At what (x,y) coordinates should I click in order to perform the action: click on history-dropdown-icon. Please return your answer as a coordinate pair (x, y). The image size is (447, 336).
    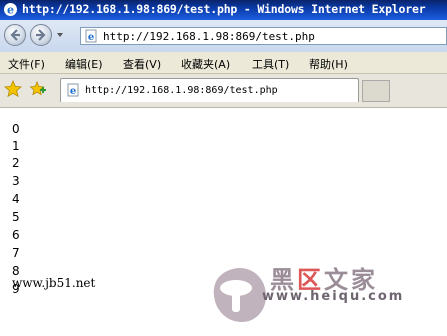
    Looking at the image, I should click on (60, 35).